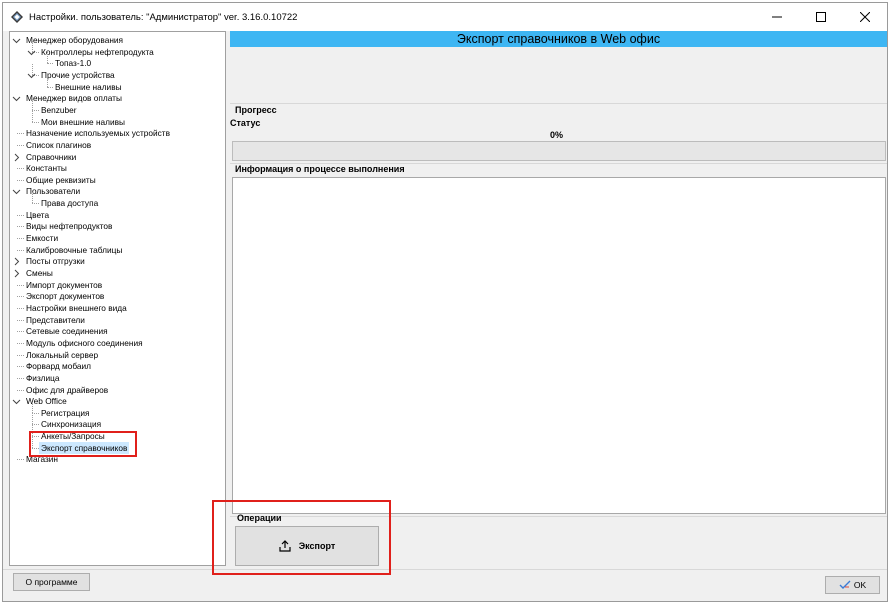 The image size is (890, 604). Describe the element at coordinates (69, 203) in the screenshot. I see `tree-item: Права доступа` at that location.